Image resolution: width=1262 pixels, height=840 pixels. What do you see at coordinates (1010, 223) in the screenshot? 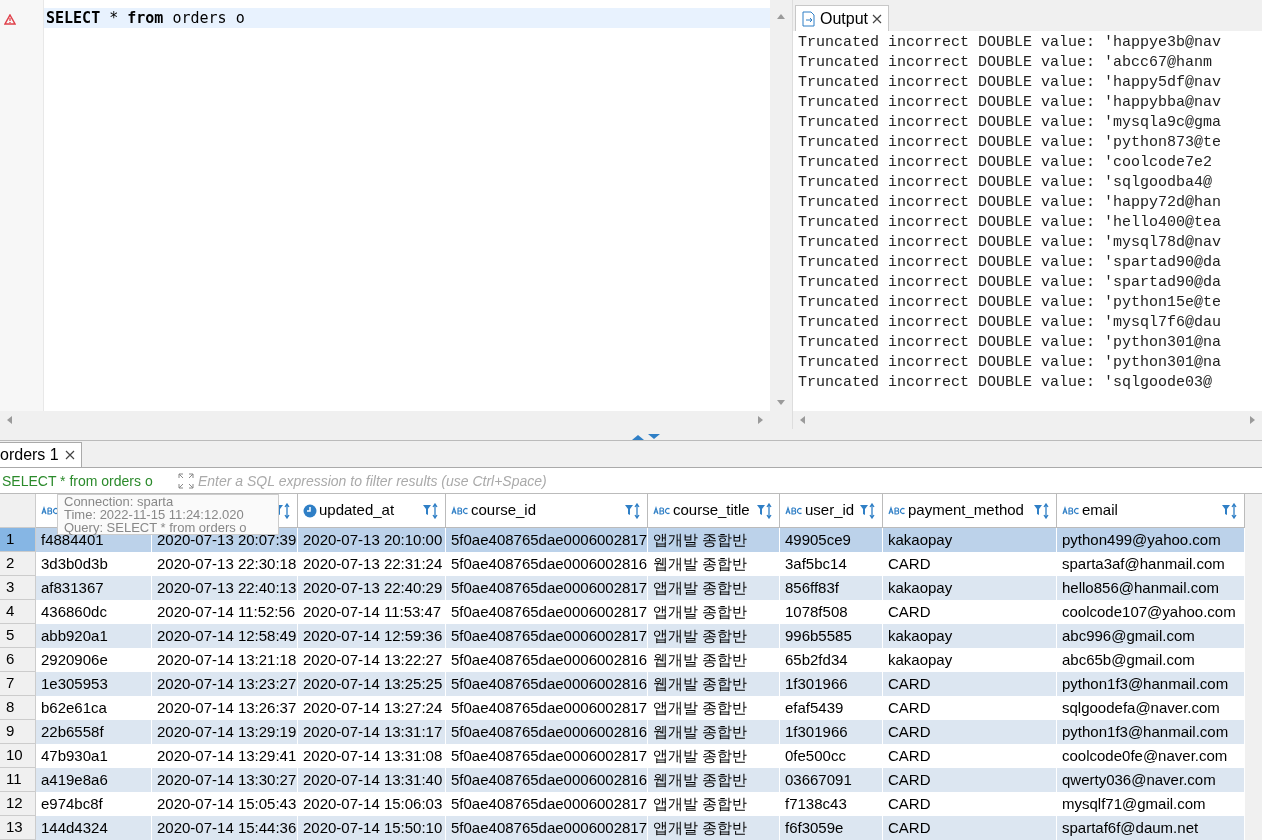
I see `output-line: Truncated incorrect DOUBLE value: 'hello400@tea` at bounding box center [1010, 223].